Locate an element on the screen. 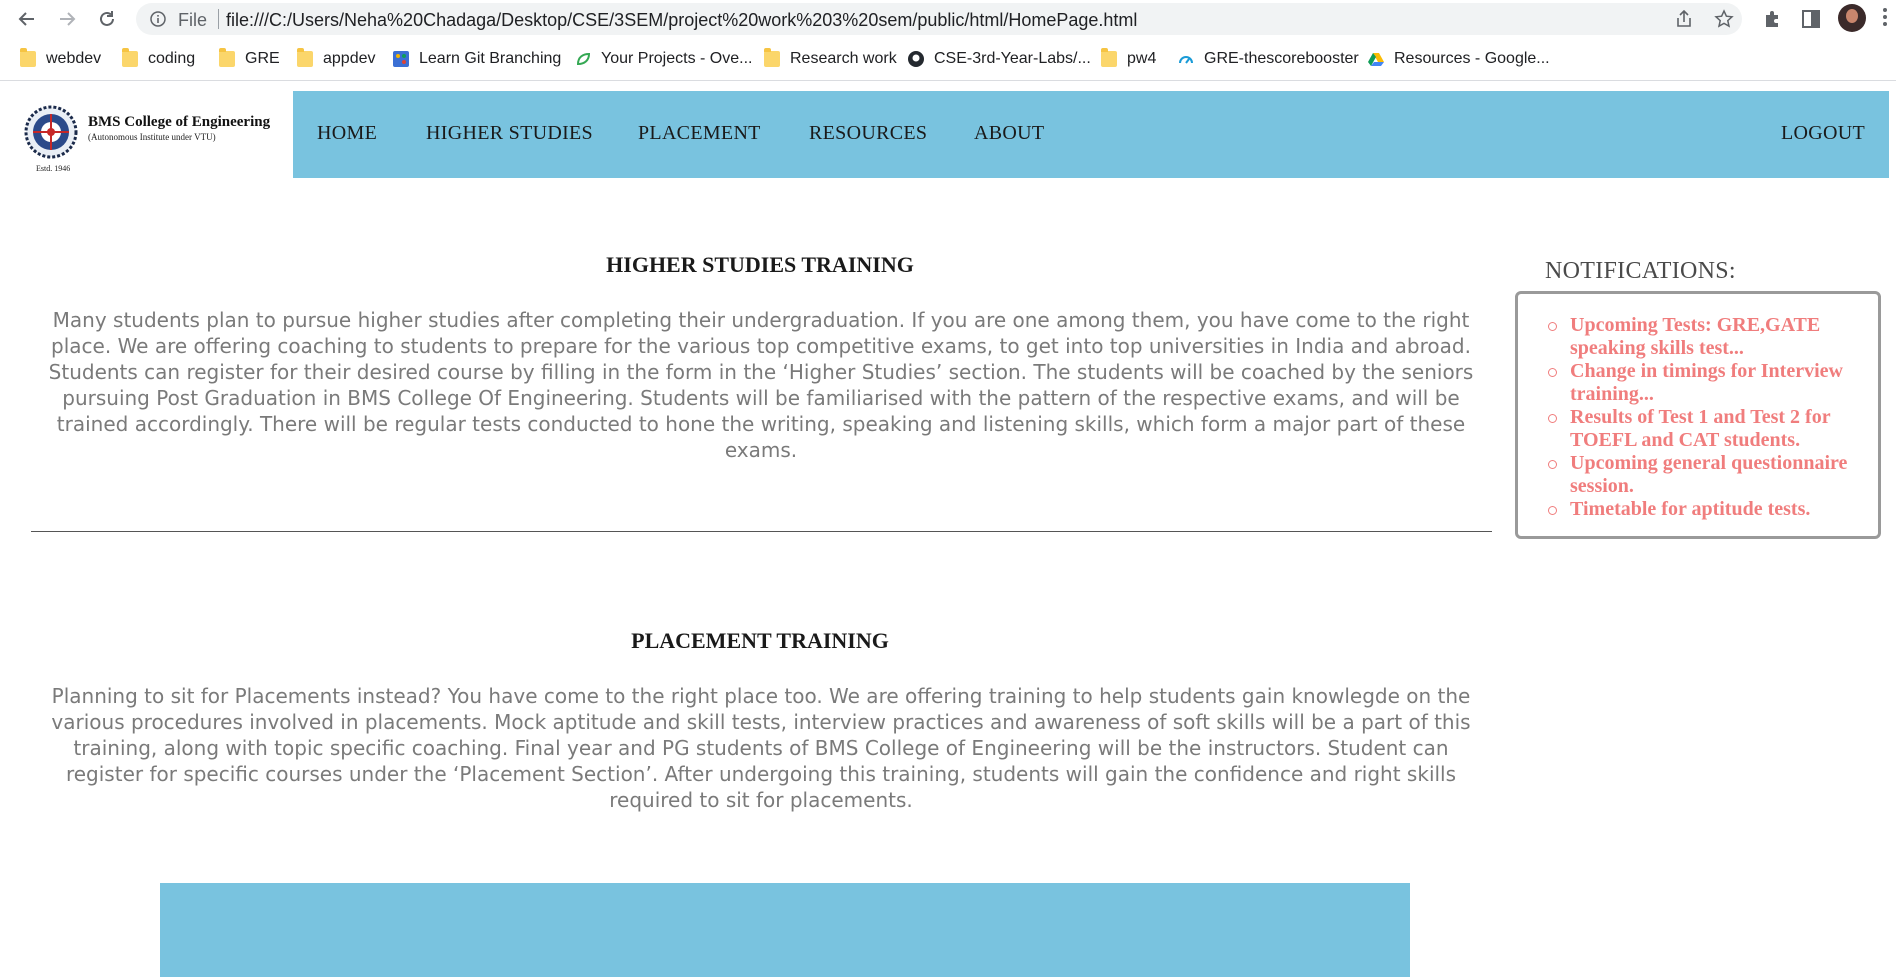  scheme-label: File is located at coordinates (193, 20).